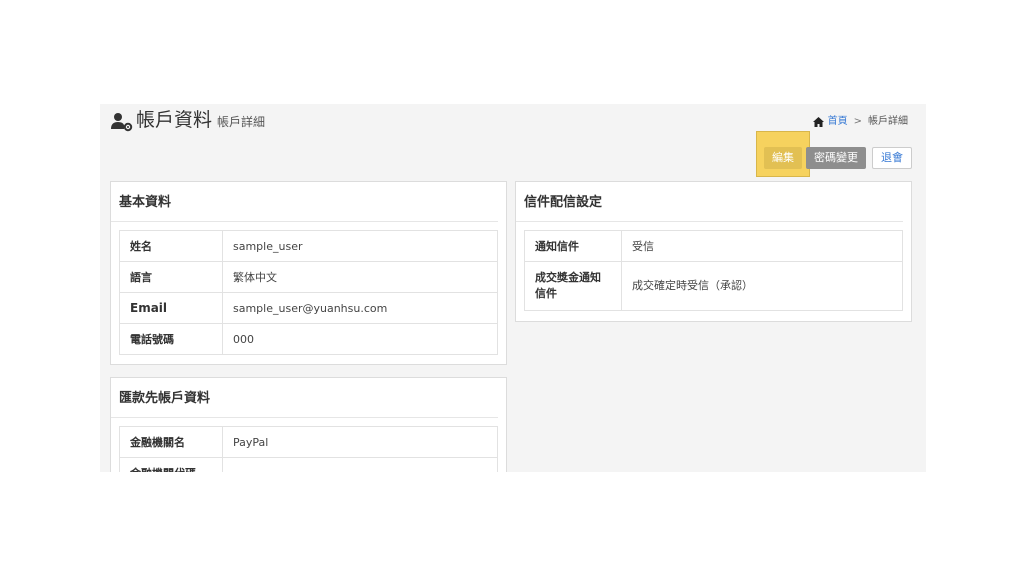 This screenshot has width=1024, height=576. I want to click on page-subtitle: 帳戶詳細, so click(241, 122).